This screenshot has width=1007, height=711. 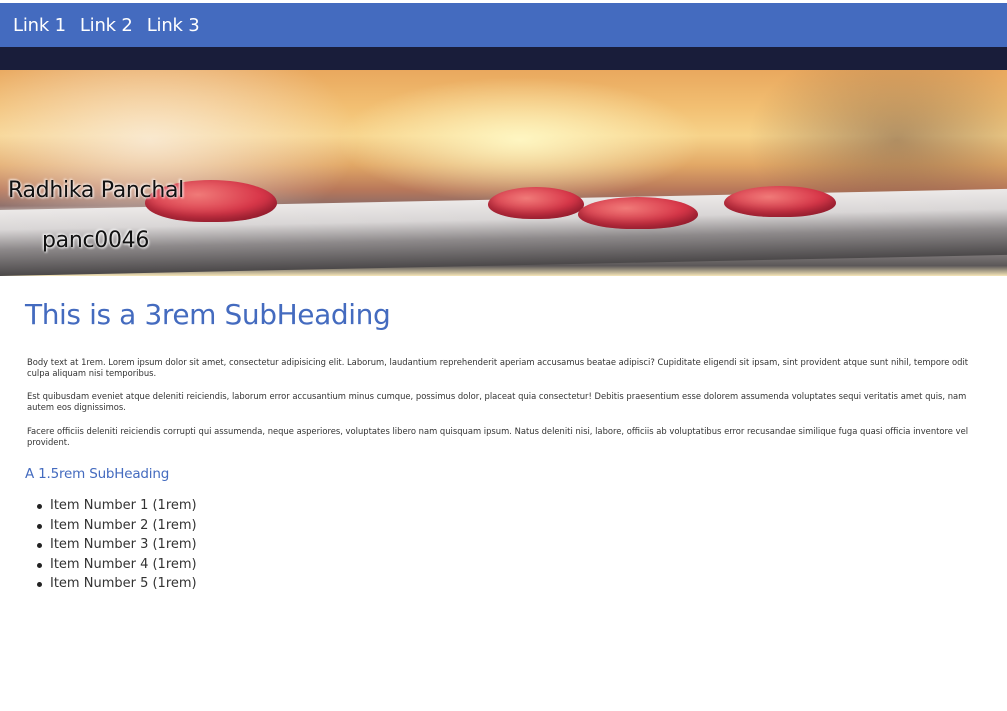 What do you see at coordinates (506, 526) in the screenshot?
I see `list-item: Item Number 2 (1rem)` at bounding box center [506, 526].